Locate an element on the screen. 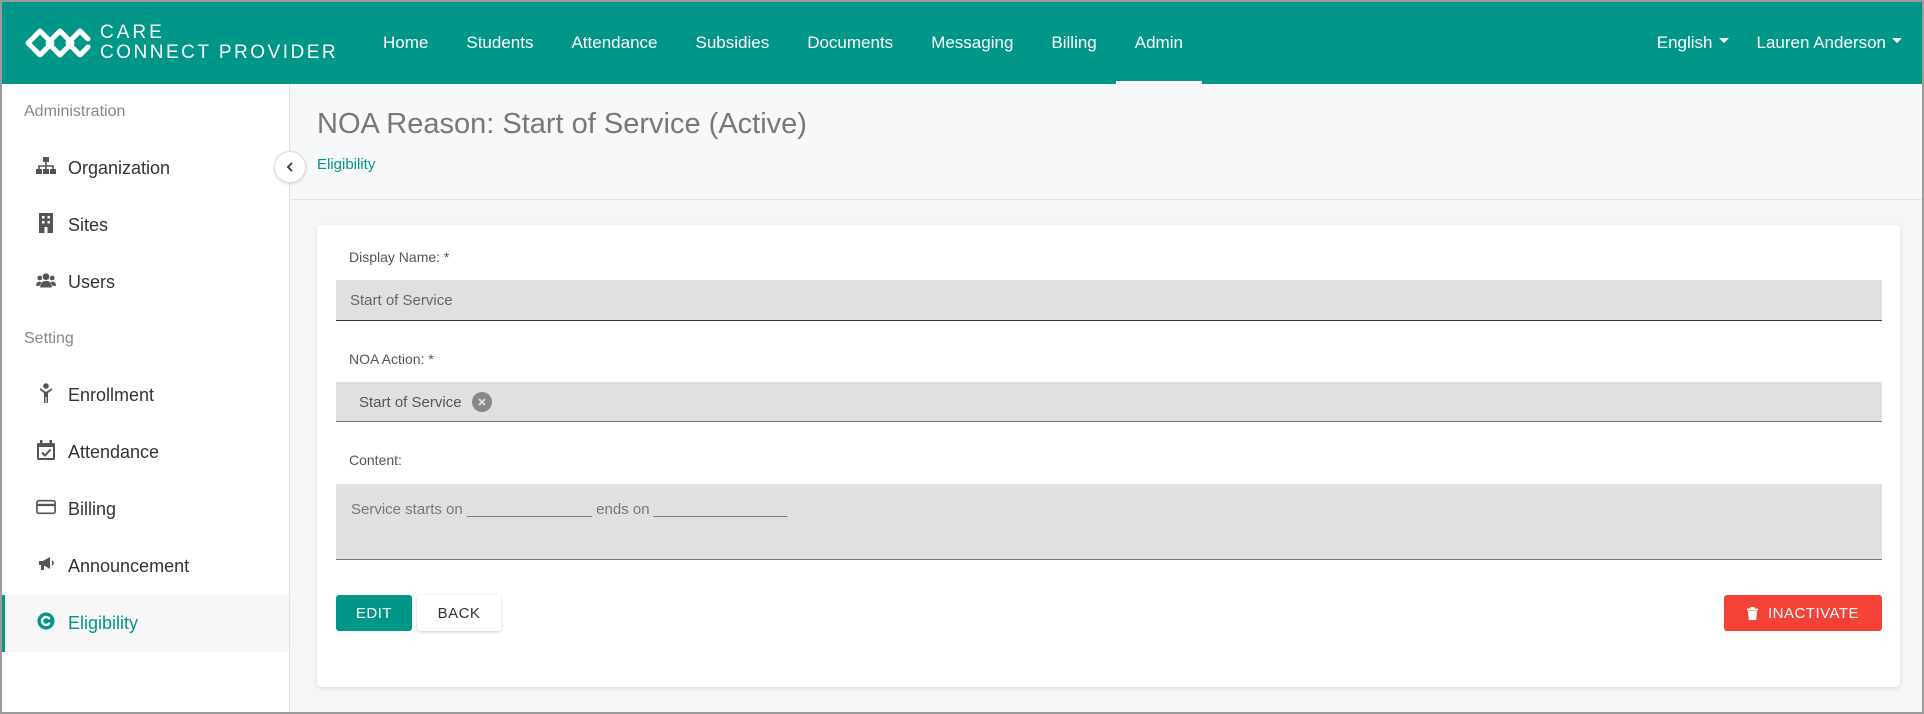  content-label: Content: is located at coordinates (375, 460).